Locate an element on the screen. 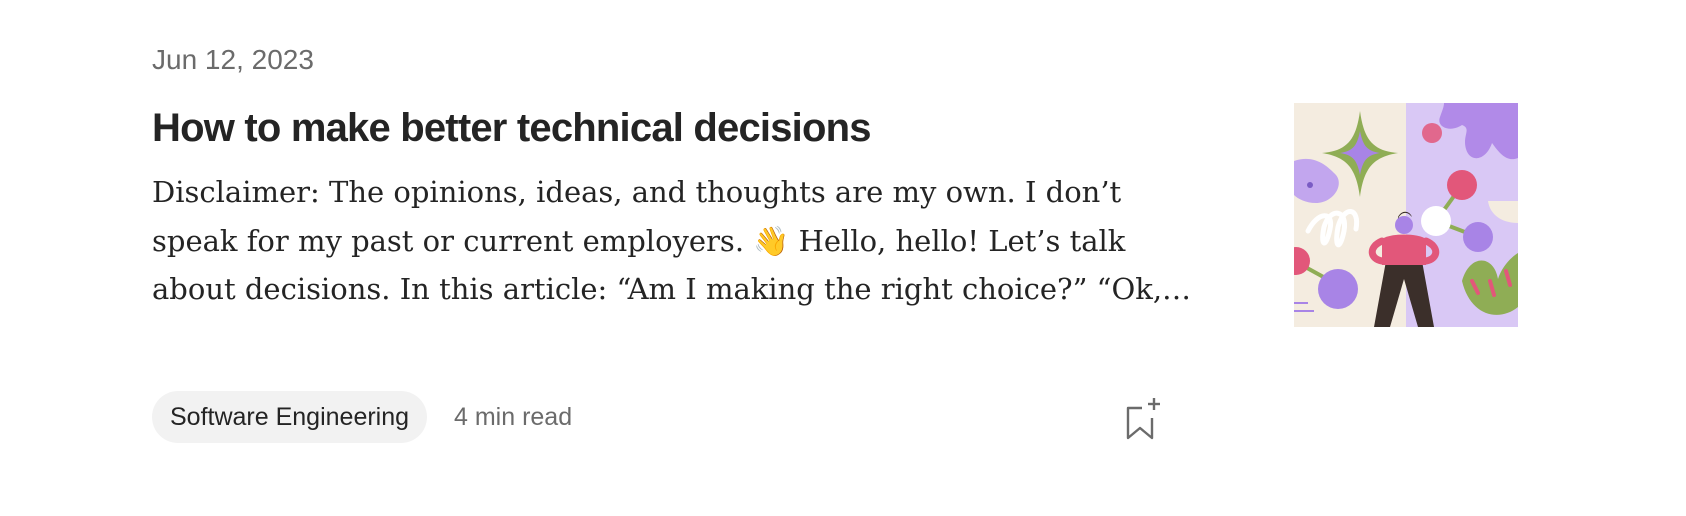  post-footer: Software Engineering 4 min read is located at coordinates (660, 418).